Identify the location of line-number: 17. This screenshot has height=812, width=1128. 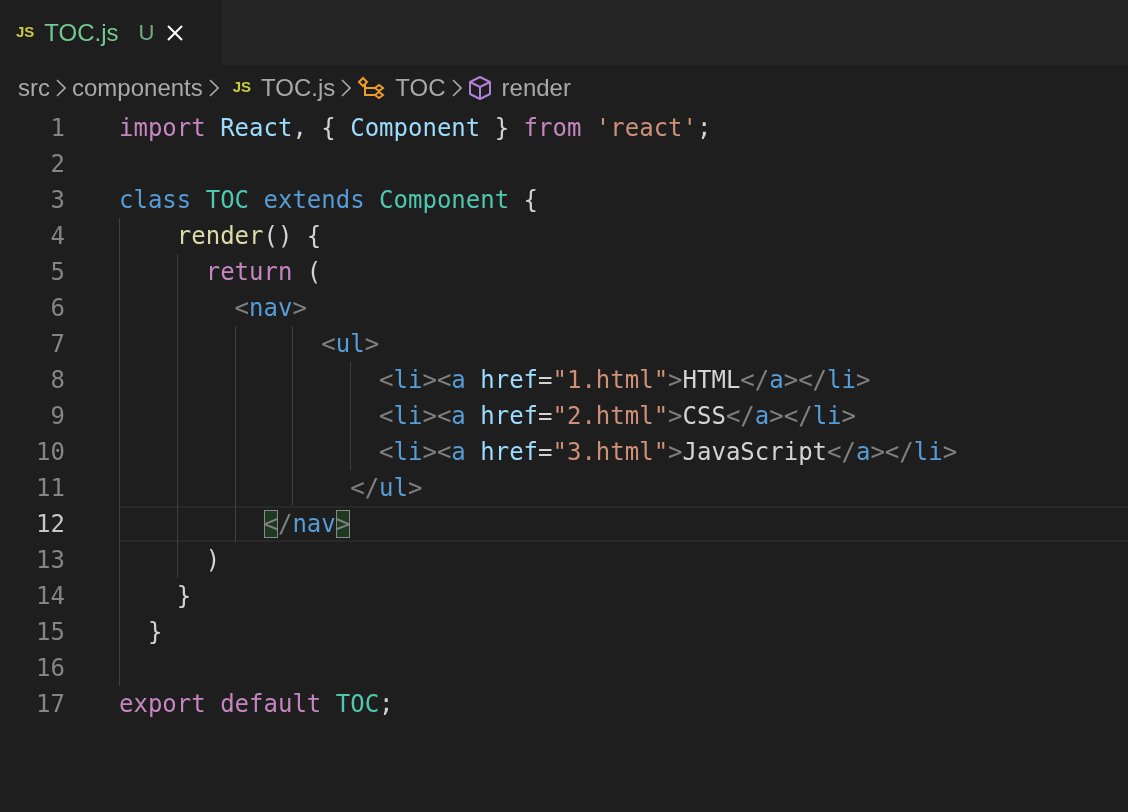
(50, 704).